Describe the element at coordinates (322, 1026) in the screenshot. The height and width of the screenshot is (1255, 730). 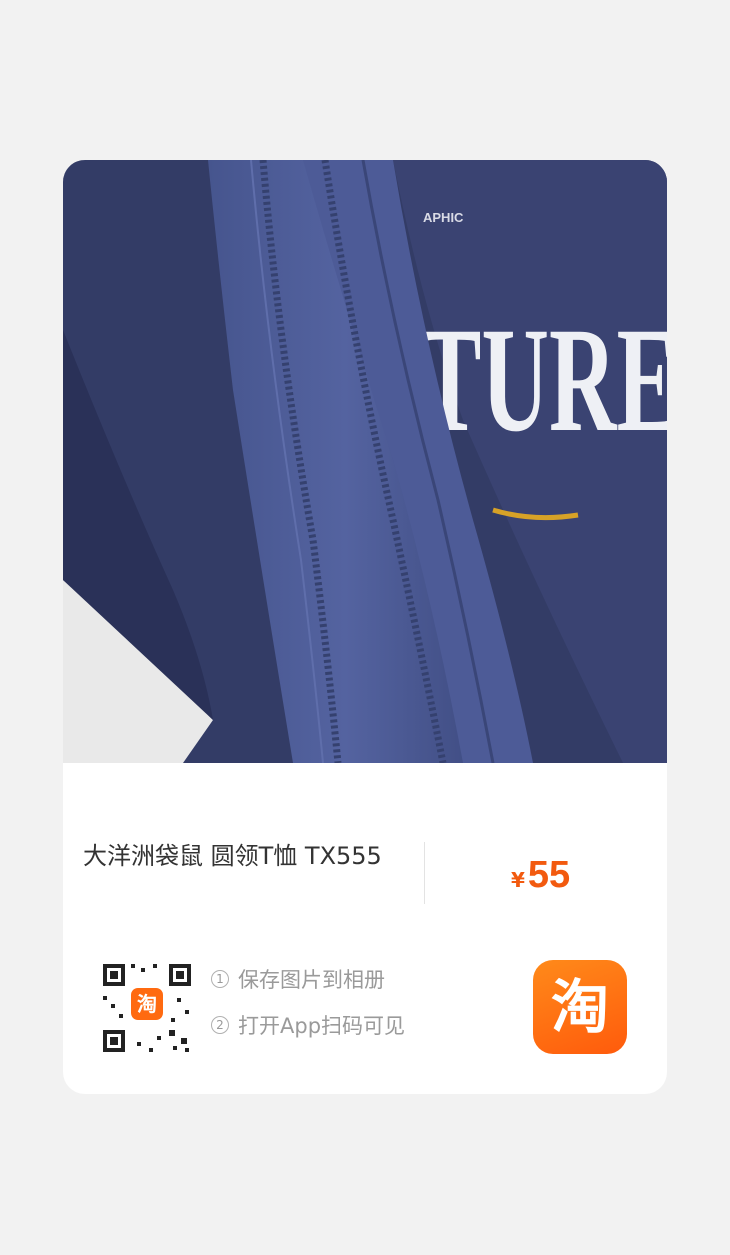
I see `step-text-2: 打开App扫码可见` at that location.